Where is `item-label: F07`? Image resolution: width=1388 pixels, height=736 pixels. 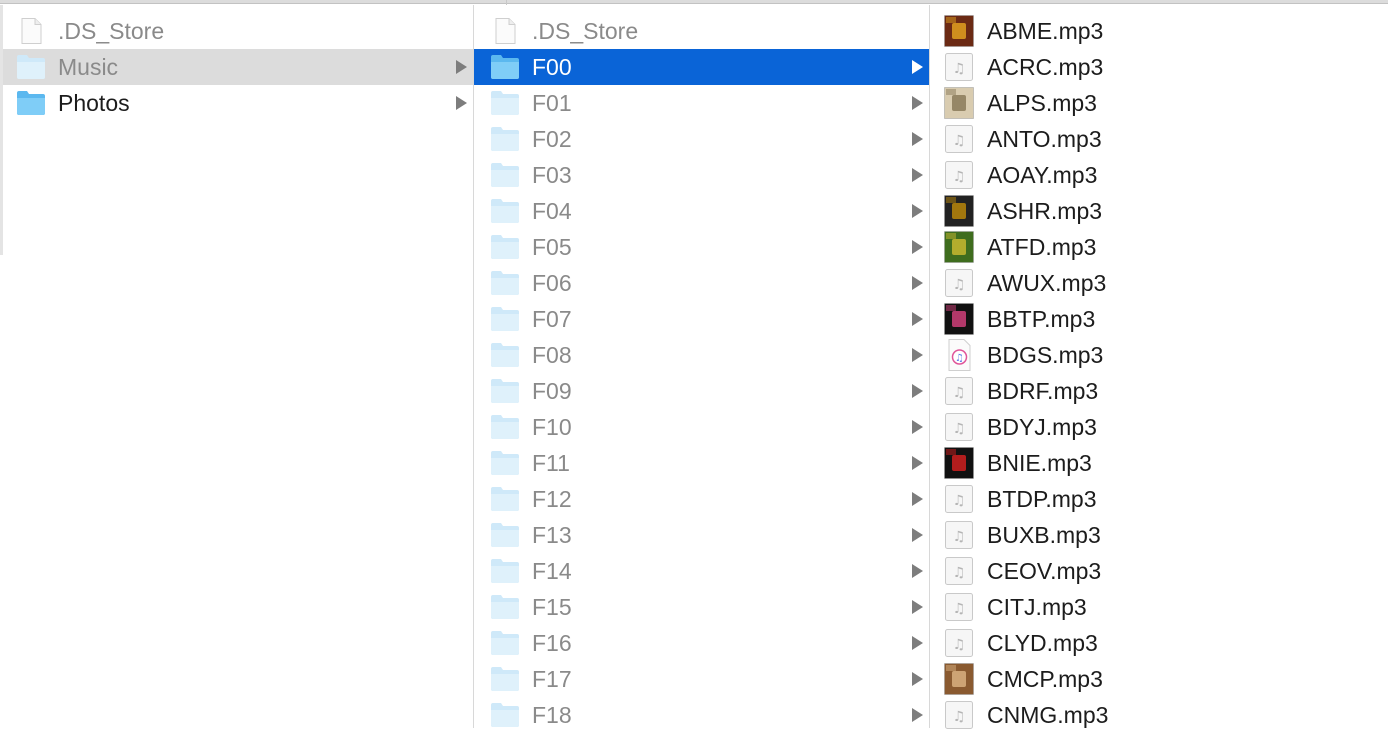
item-label: F07 is located at coordinates (552, 319).